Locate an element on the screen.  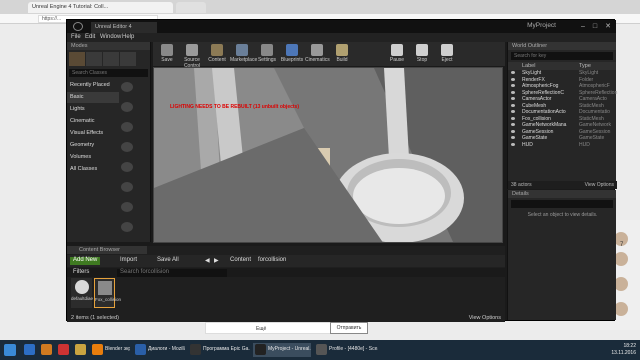
modes-header: Modes is located at coordinates (108, 46).